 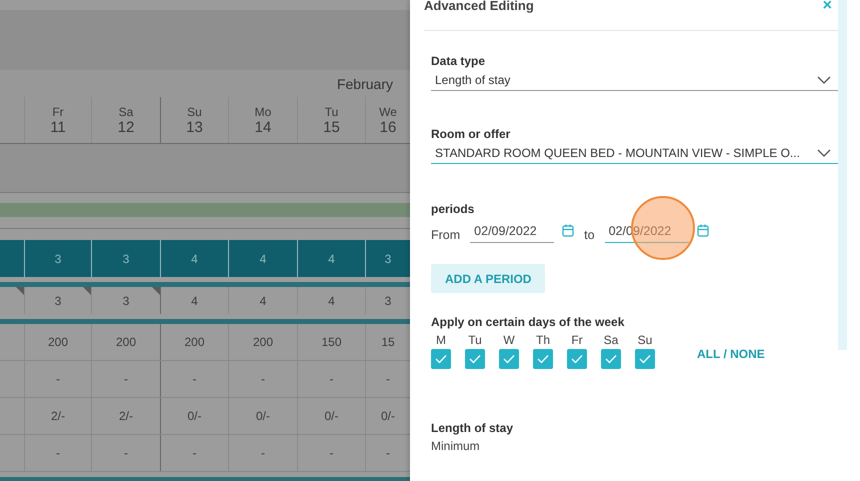 I want to click on scrollbar, so click(x=842, y=175).